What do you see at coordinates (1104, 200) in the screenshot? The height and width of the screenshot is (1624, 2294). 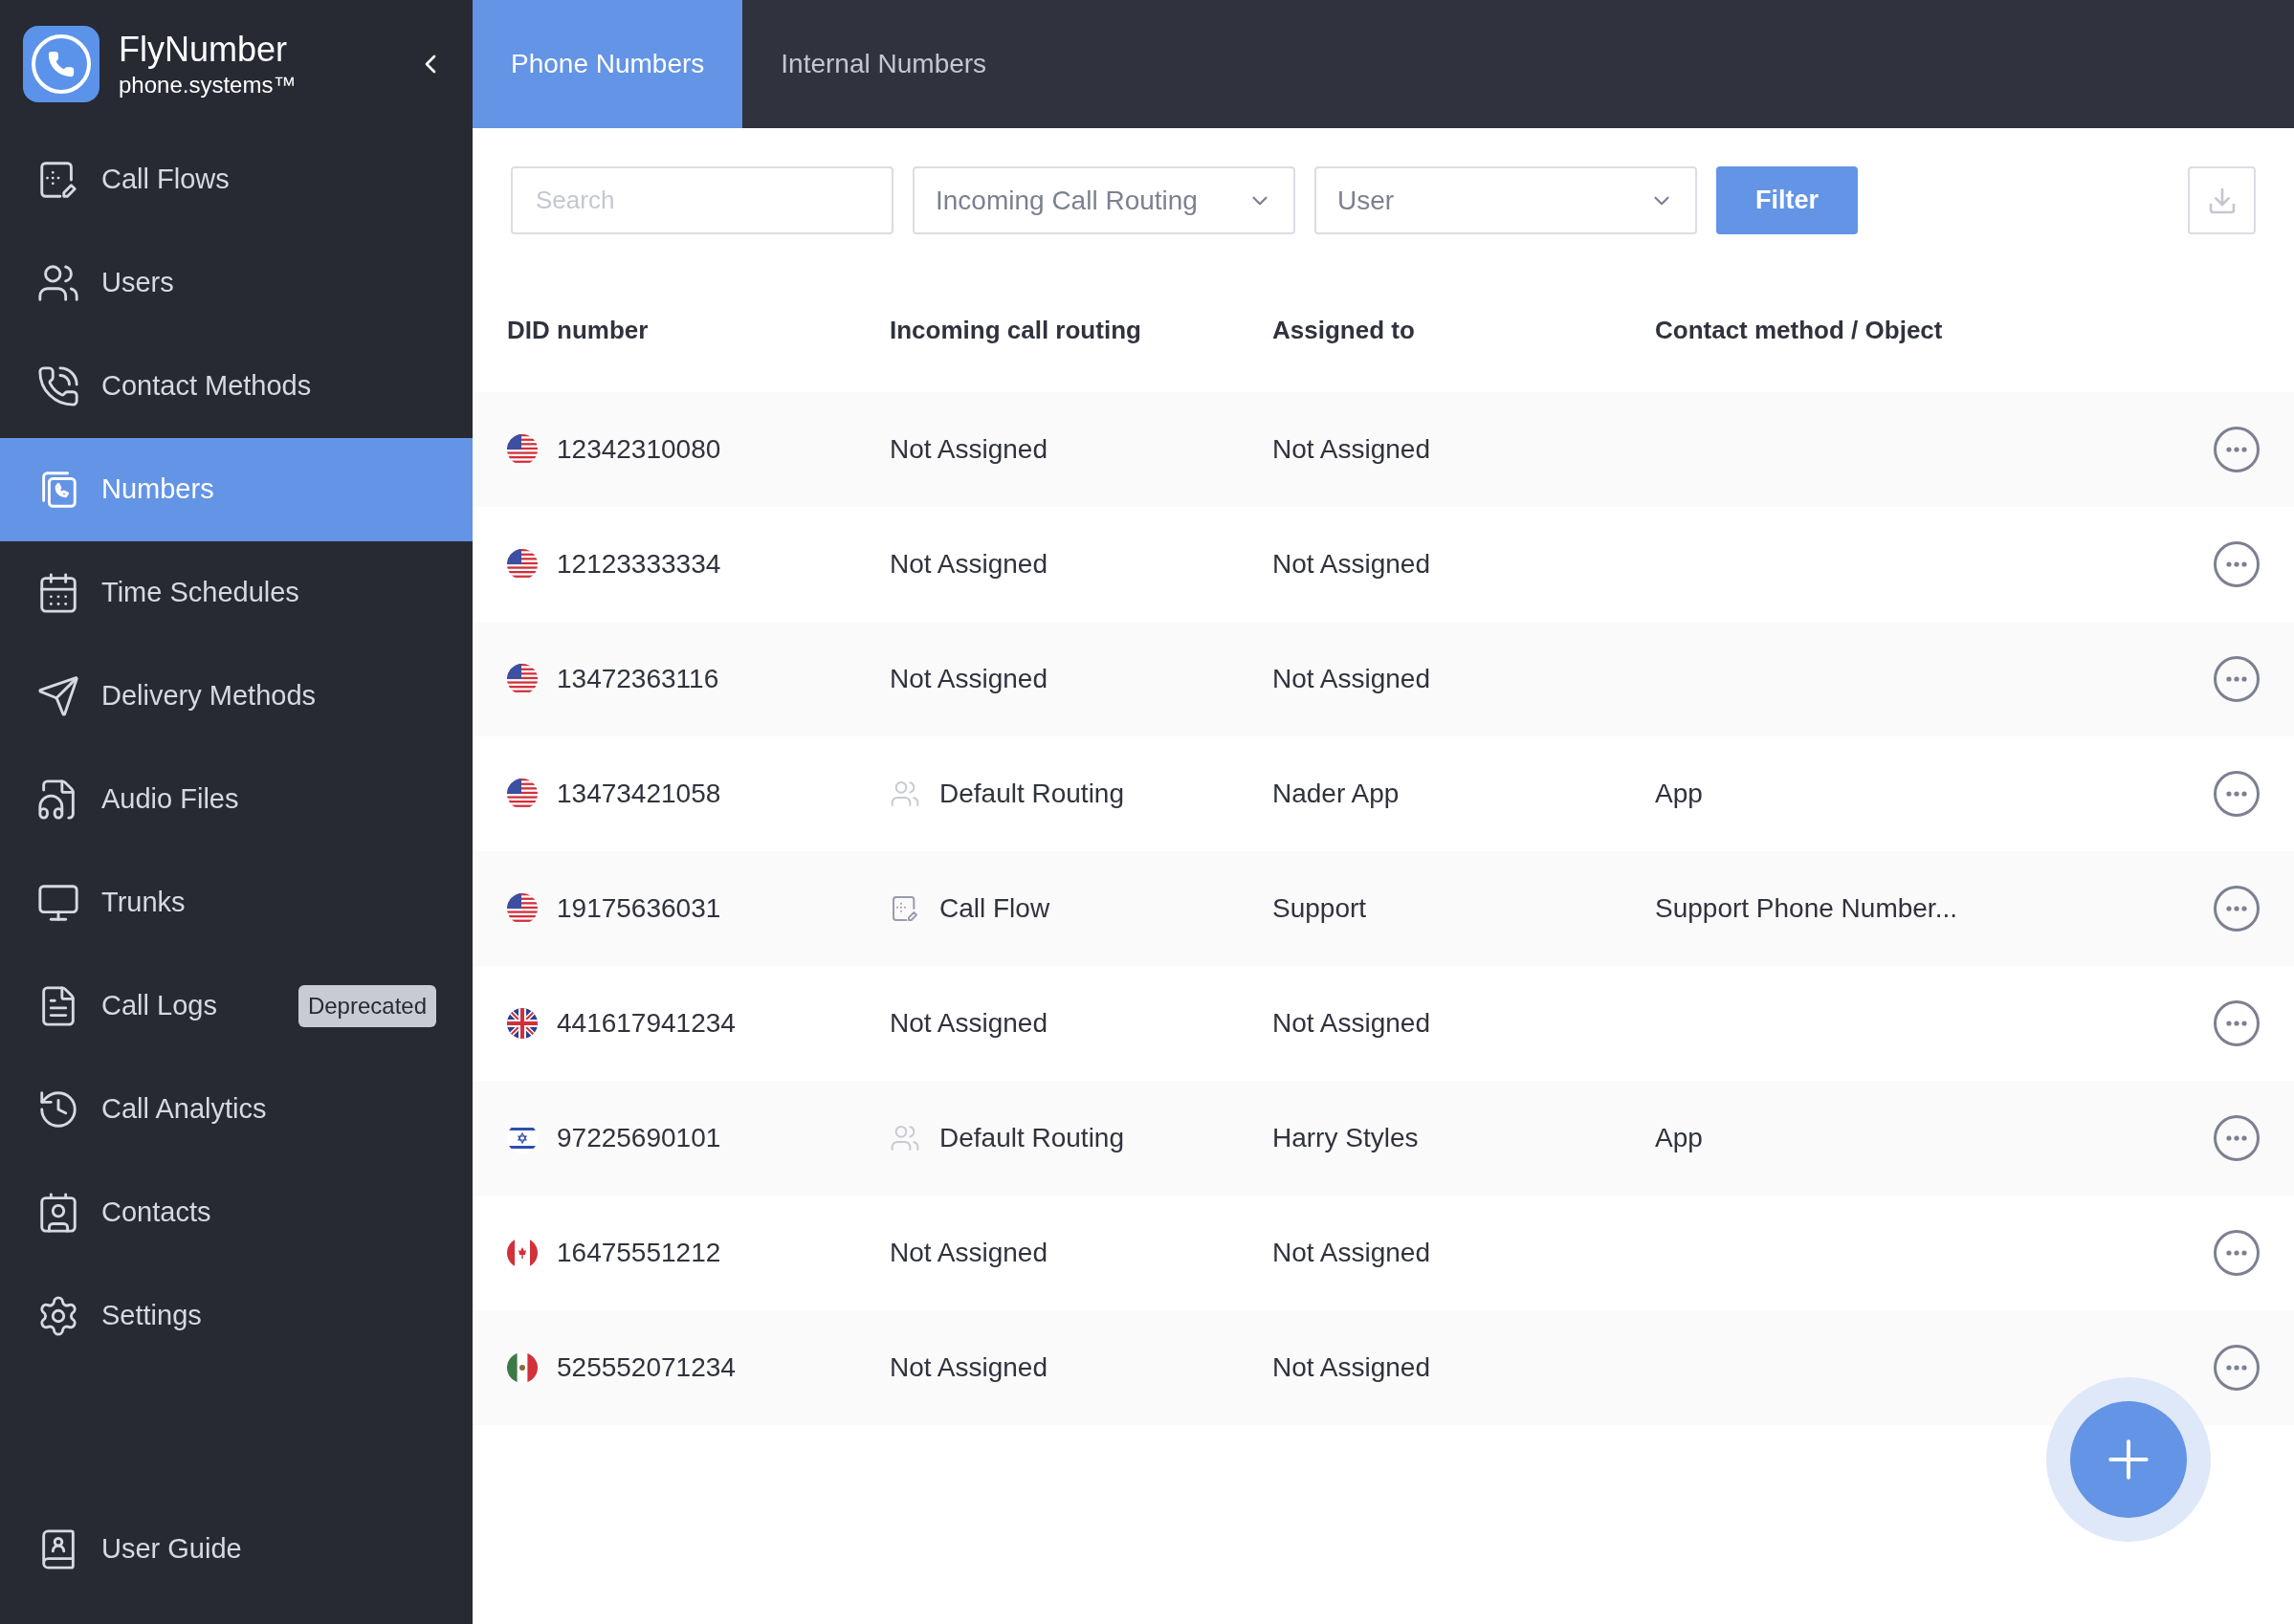 I see `routing-dropdown: Incoming Call Routing` at bounding box center [1104, 200].